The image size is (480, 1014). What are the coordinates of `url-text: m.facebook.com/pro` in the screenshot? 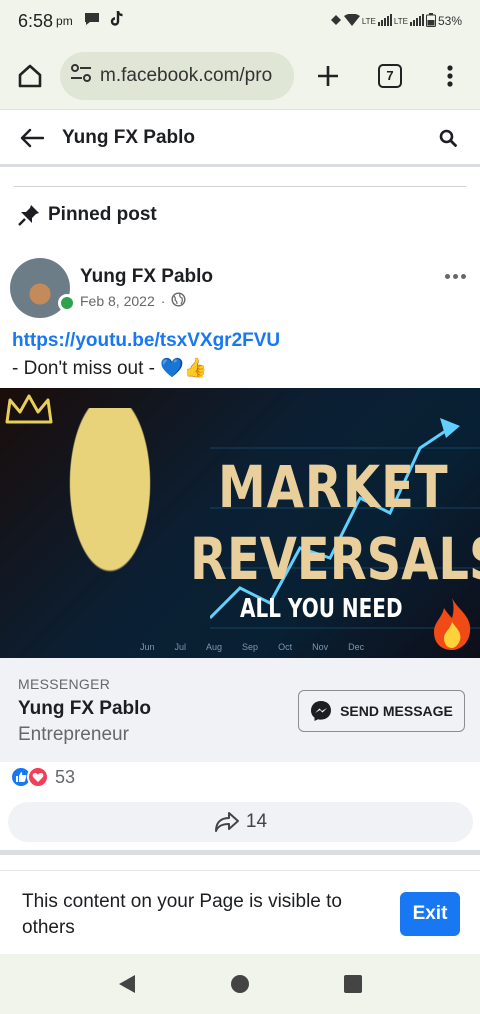 It's located at (186, 76).